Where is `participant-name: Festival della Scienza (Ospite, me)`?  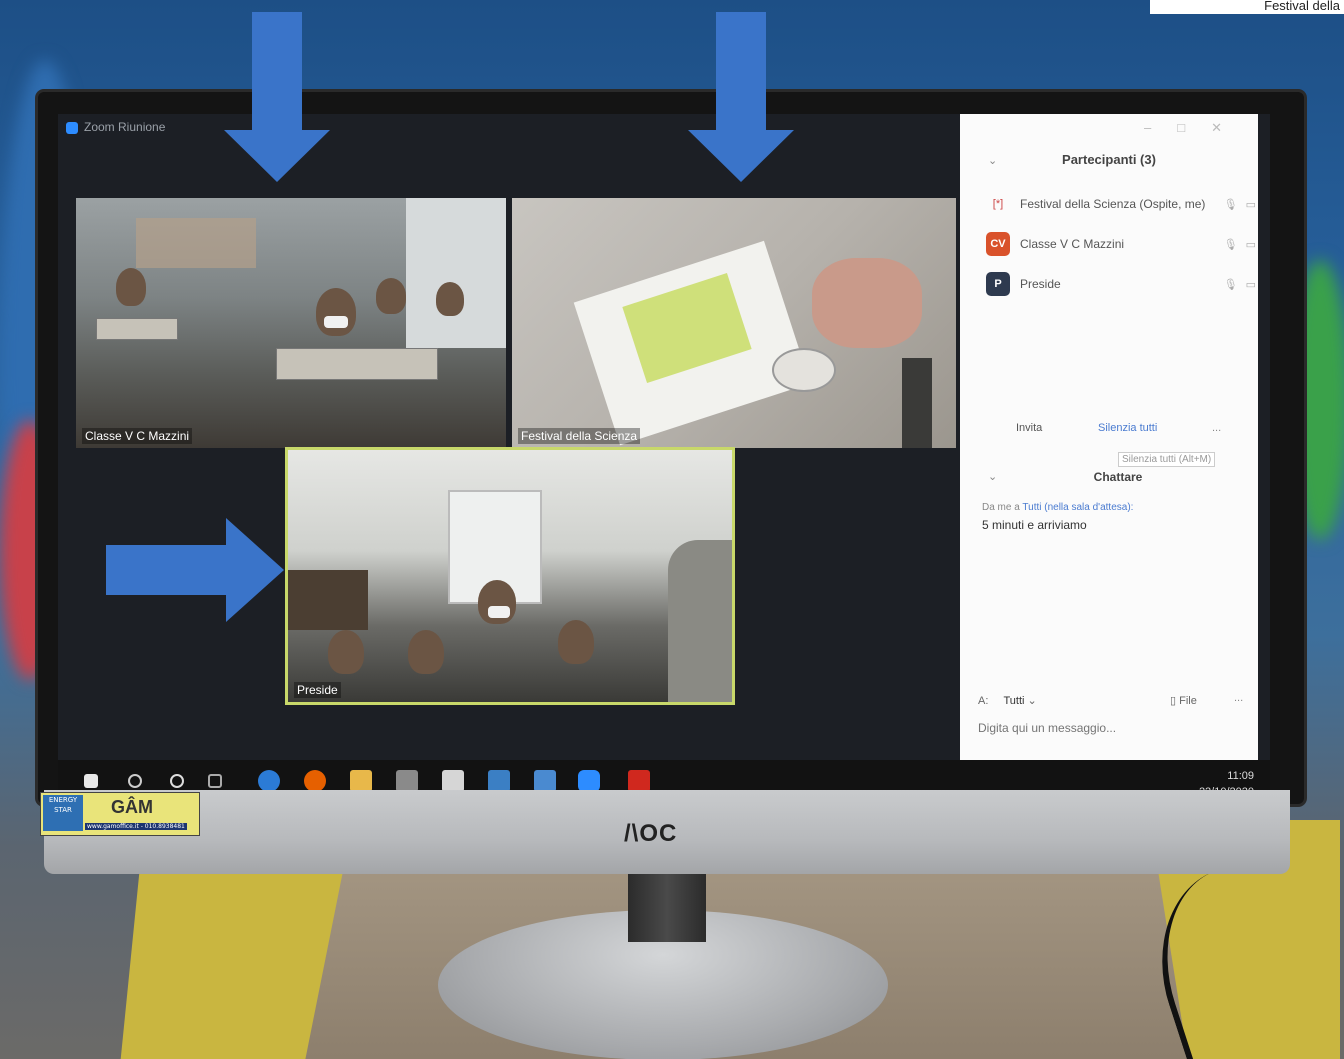 participant-name: Festival della Scienza (Ospite, me) is located at coordinates (1113, 204).